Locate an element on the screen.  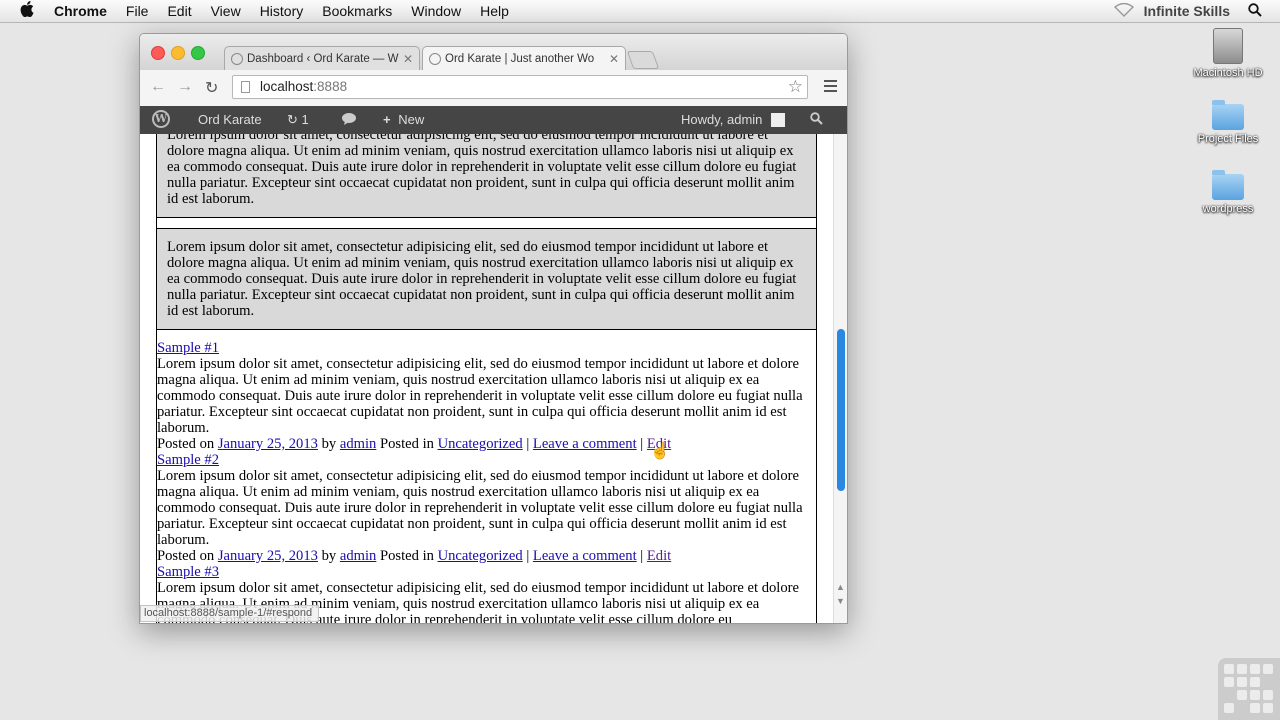
zoom-window-button is located at coordinates (198, 53).